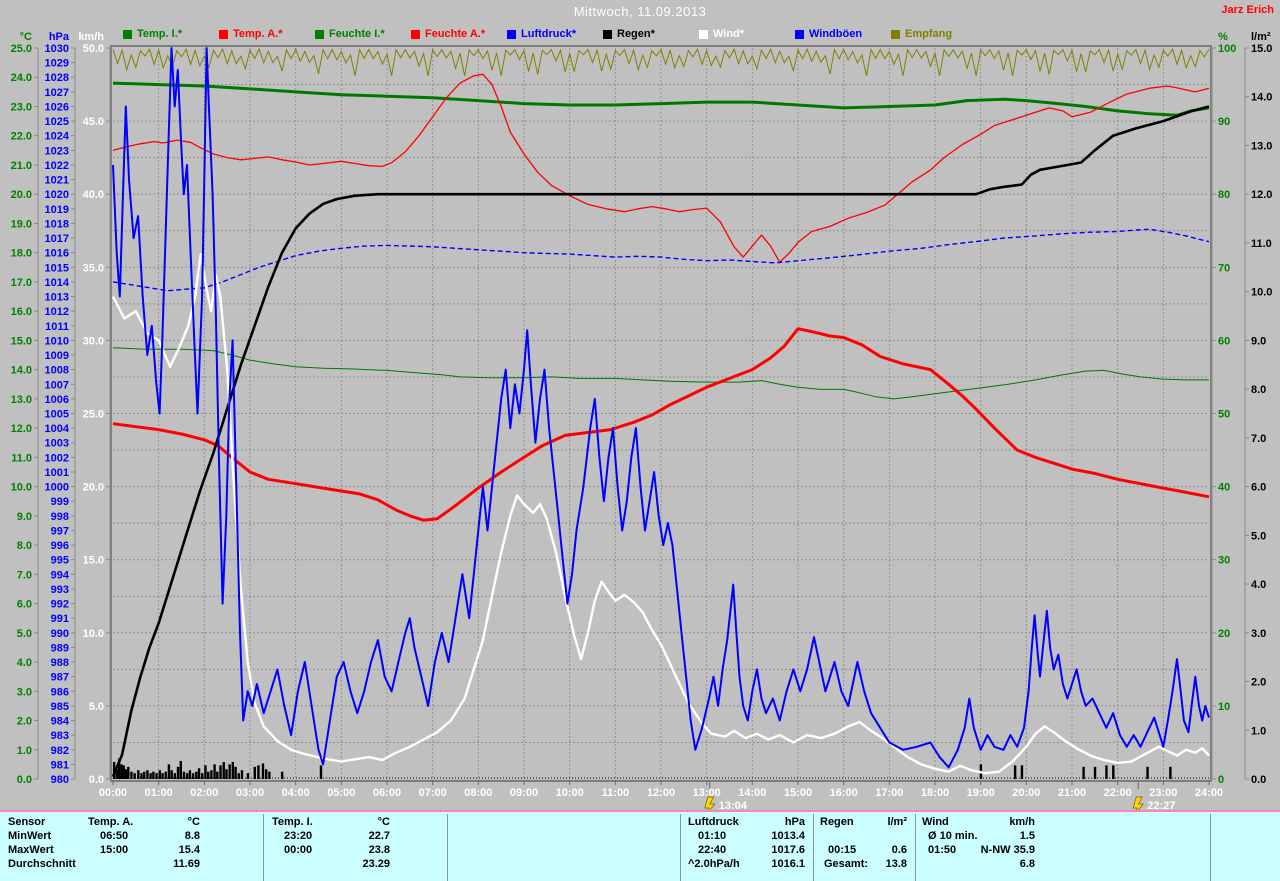  I want to click on time-label: 05:00, so click(341, 793).